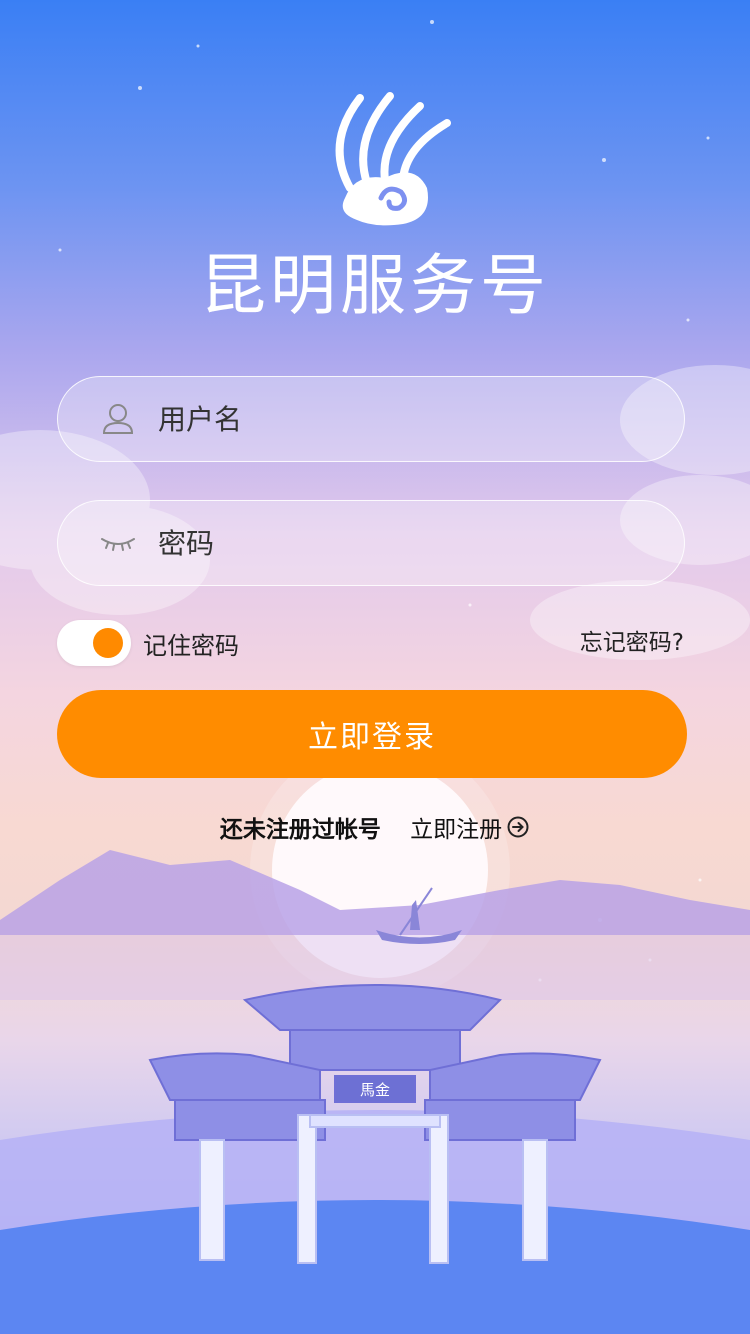 This screenshot has width=750, height=1334. I want to click on password-input, so click(378, 543).